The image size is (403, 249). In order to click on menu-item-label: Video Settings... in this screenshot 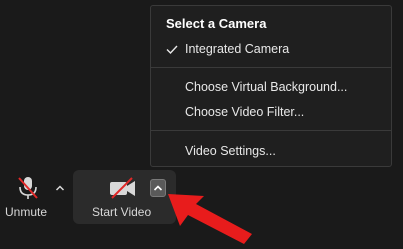, I will do `click(230, 151)`.